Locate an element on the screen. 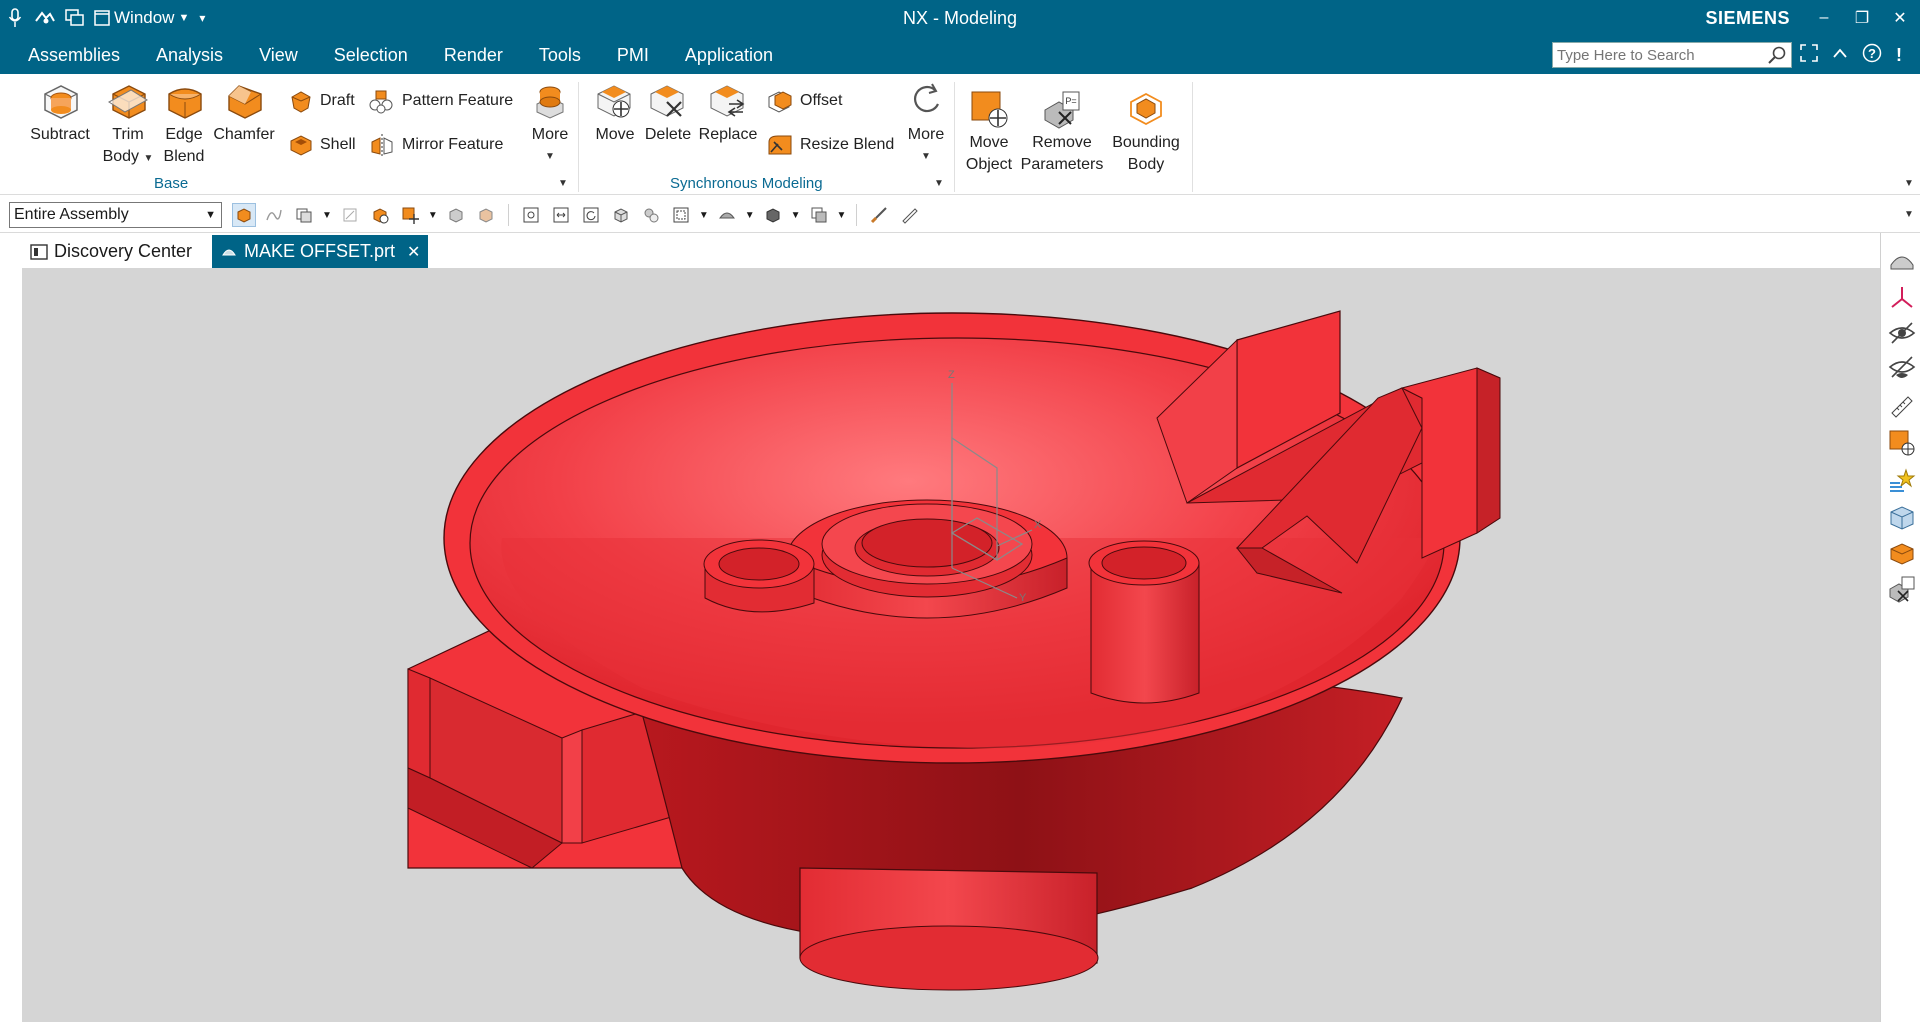 The height and width of the screenshot is (1022, 1920). select-features-icon is located at coordinates (244, 215).